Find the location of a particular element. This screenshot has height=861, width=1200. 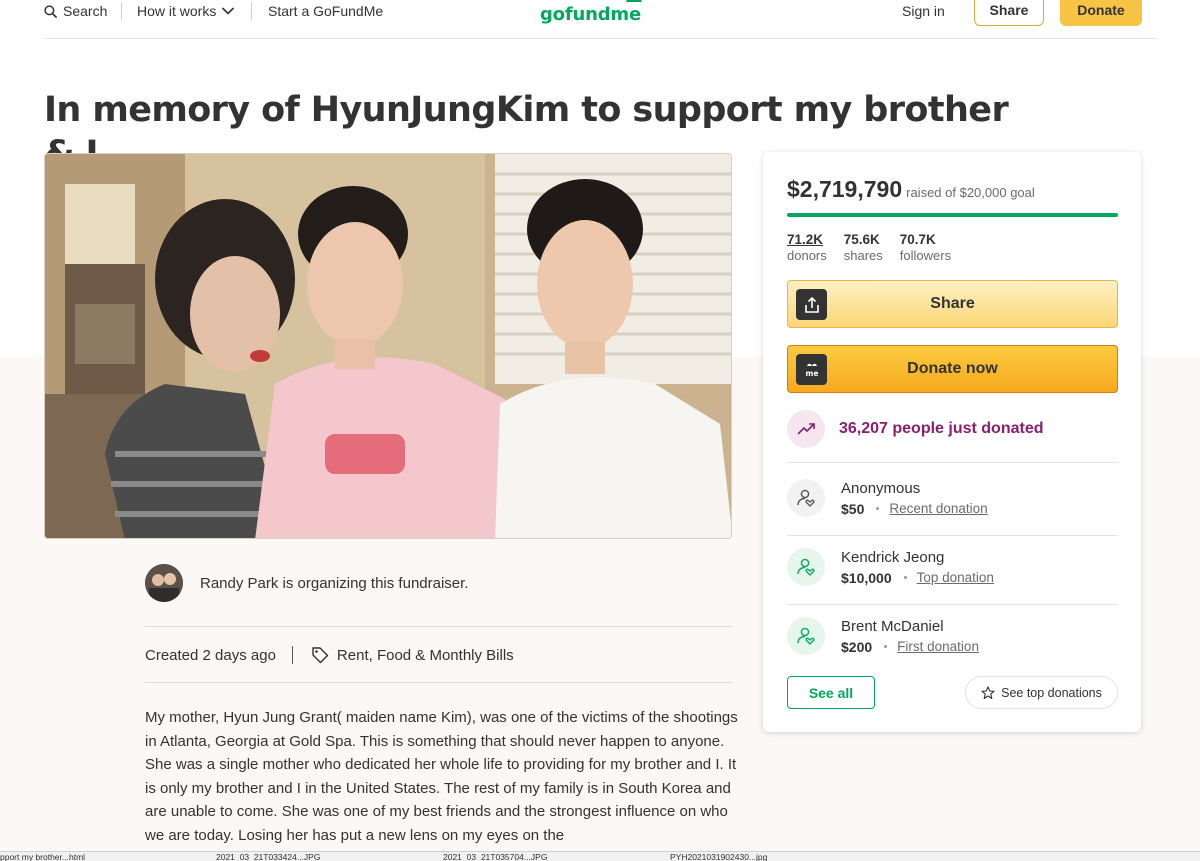

top-donation-link: Top donation is located at coordinates (955, 577).